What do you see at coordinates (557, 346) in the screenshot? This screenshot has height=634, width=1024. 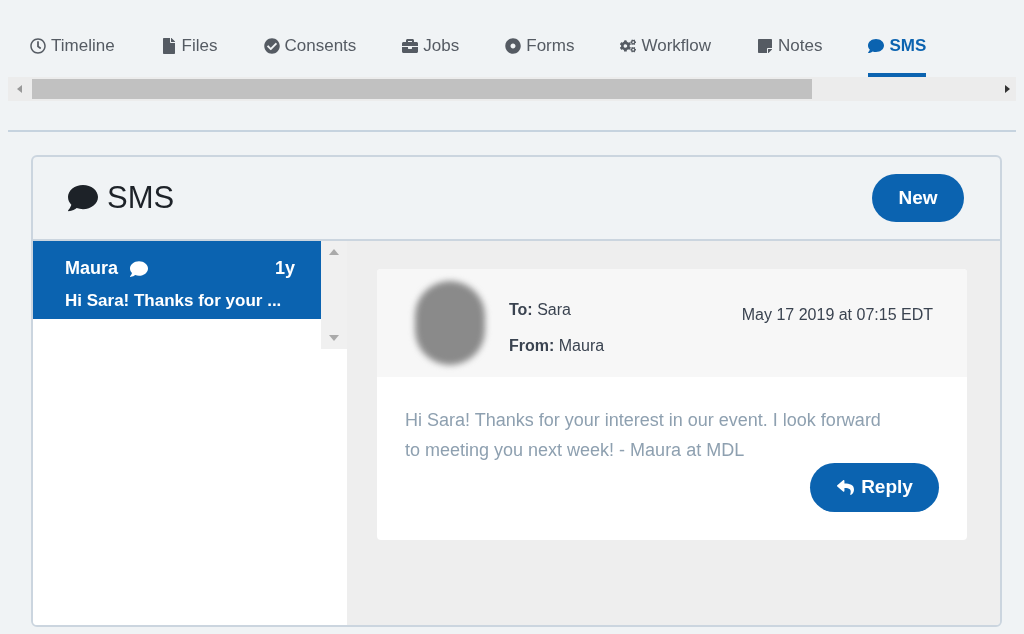 I see `sender: From: Maura` at bounding box center [557, 346].